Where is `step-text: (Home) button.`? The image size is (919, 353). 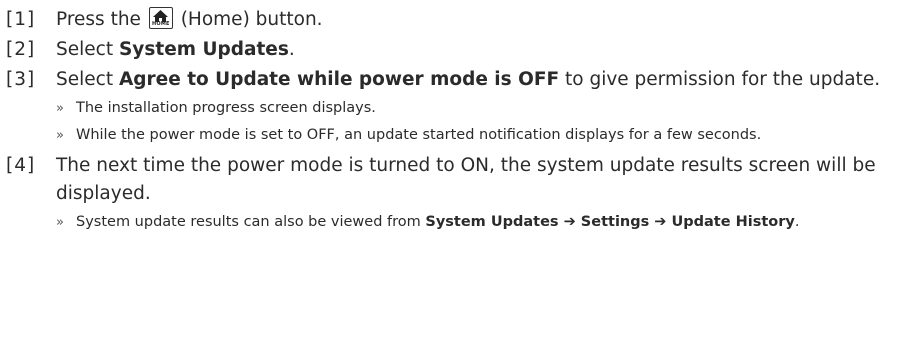
step-text: (Home) button. is located at coordinates (251, 19).